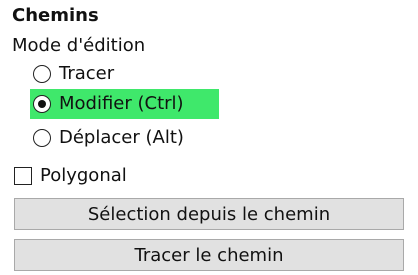  I want to click on checkbox-icon, so click(23, 176).